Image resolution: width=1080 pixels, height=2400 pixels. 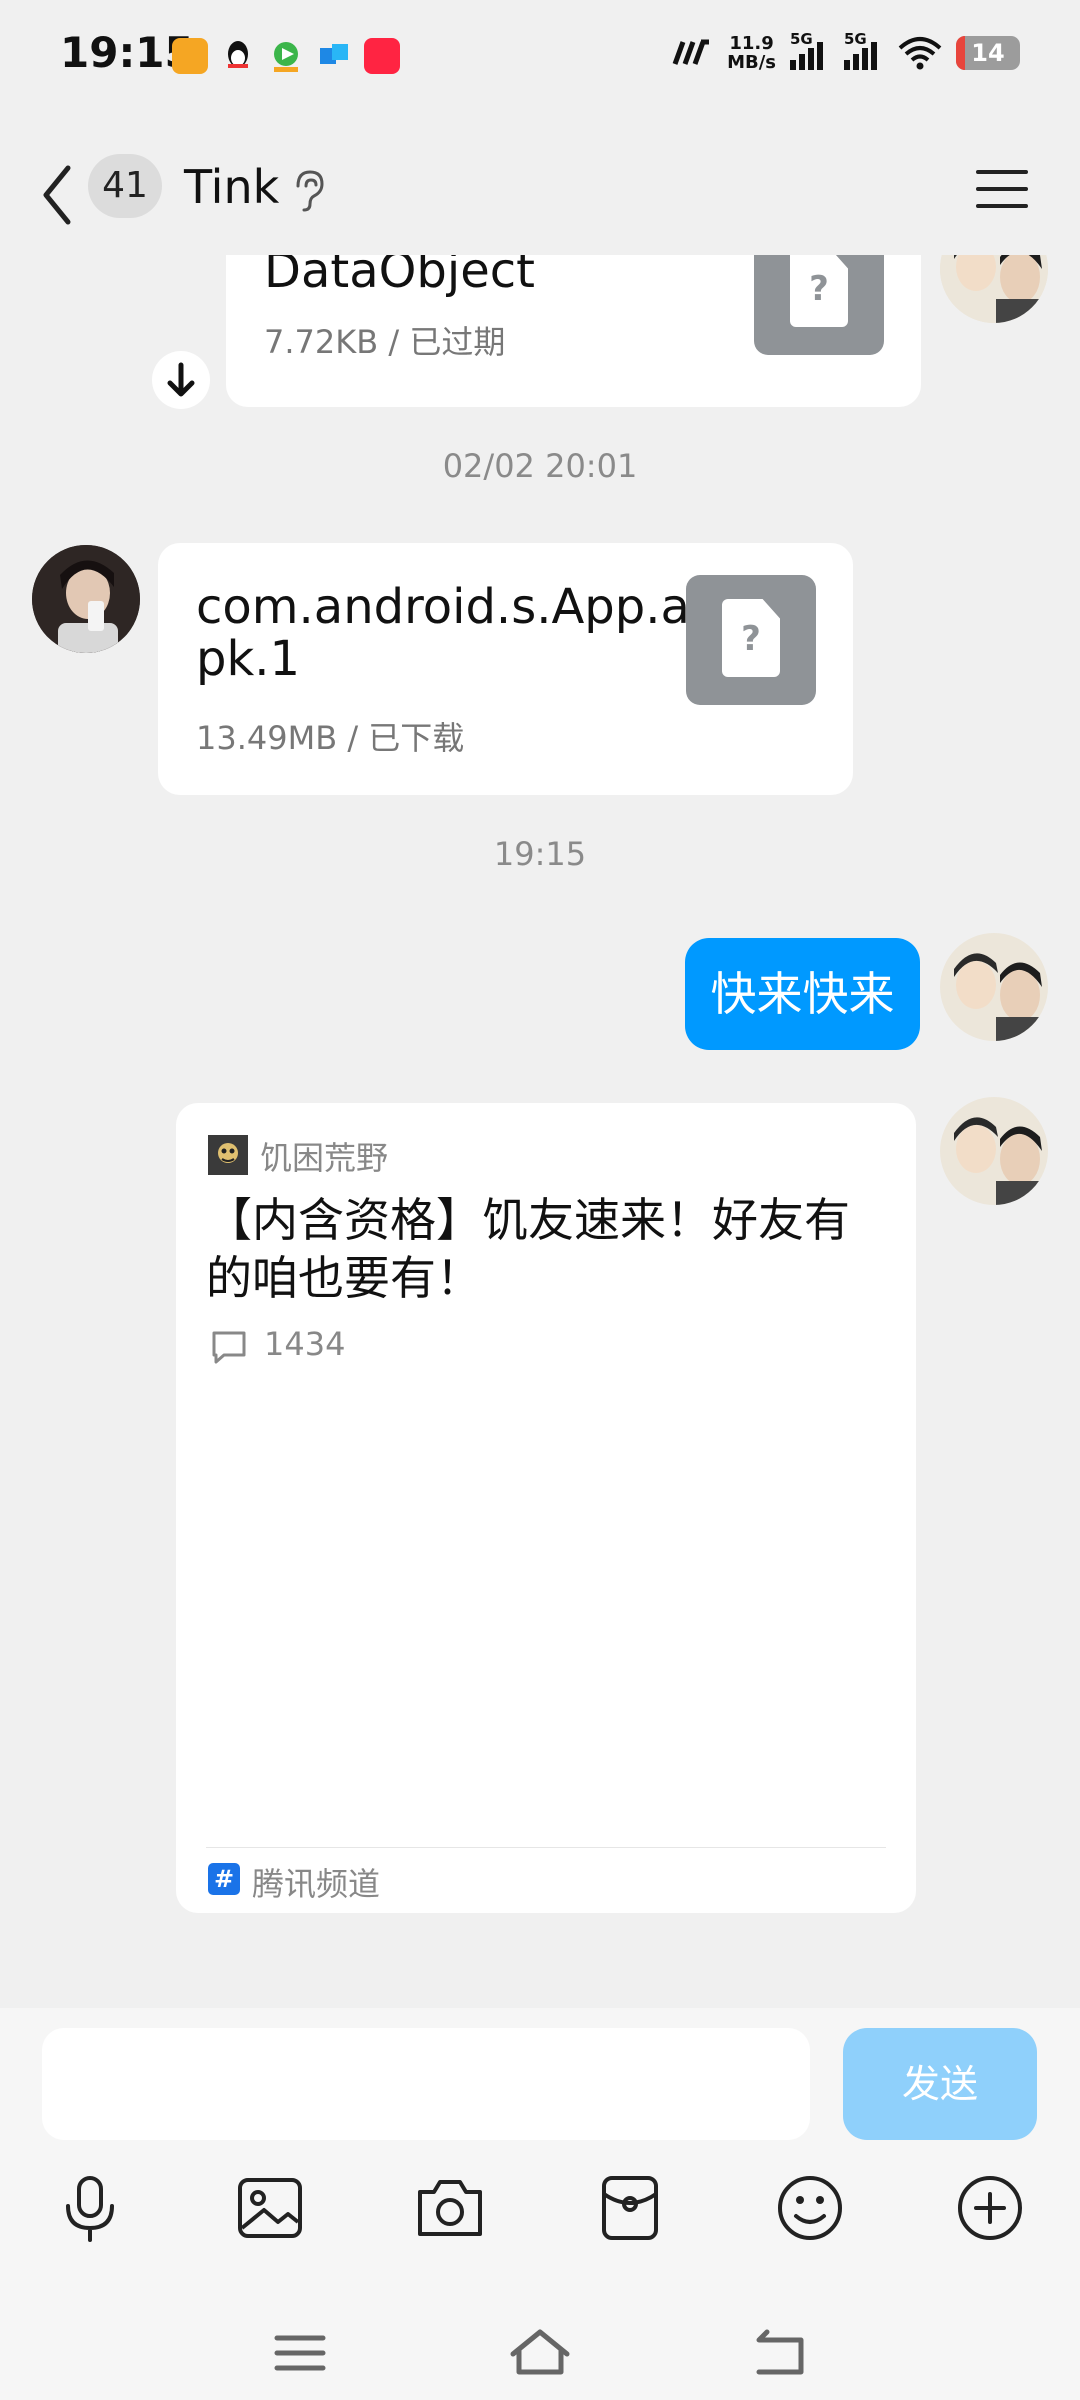 What do you see at coordinates (940, 2084) in the screenshot?
I see `send-button: 发送` at bounding box center [940, 2084].